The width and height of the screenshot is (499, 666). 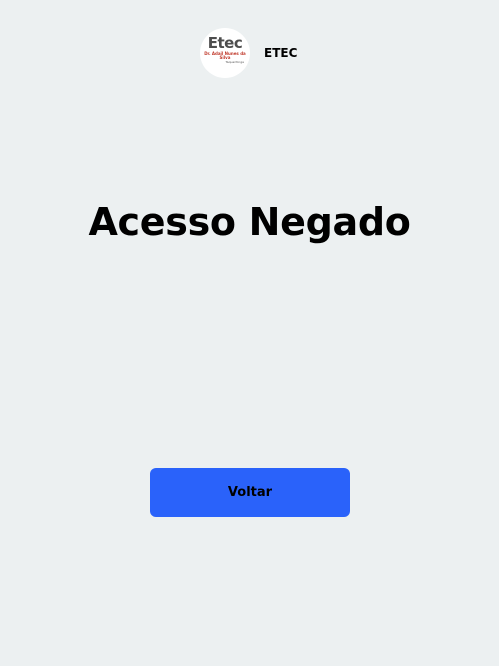 What do you see at coordinates (249, 222) in the screenshot?
I see `page-title: Acesso Negado` at bounding box center [249, 222].